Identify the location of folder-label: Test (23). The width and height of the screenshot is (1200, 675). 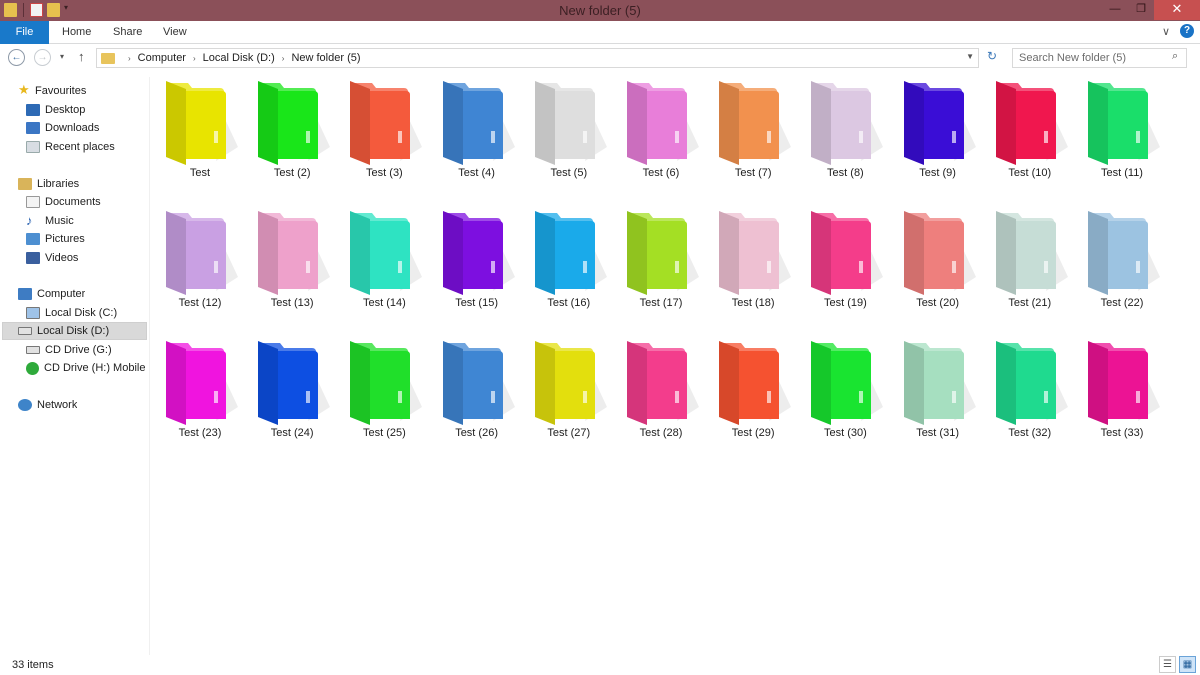
(200, 433).